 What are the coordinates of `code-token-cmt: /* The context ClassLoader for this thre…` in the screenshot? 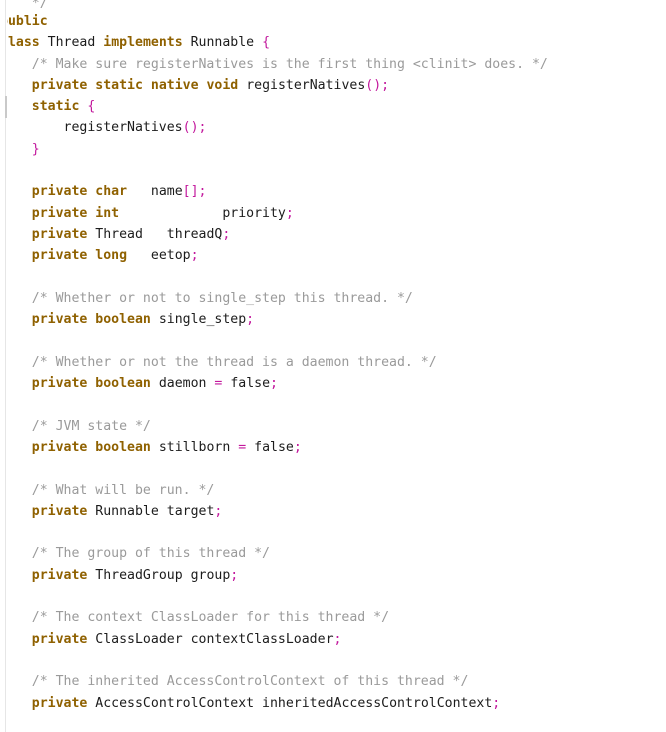 It's located at (210, 618).